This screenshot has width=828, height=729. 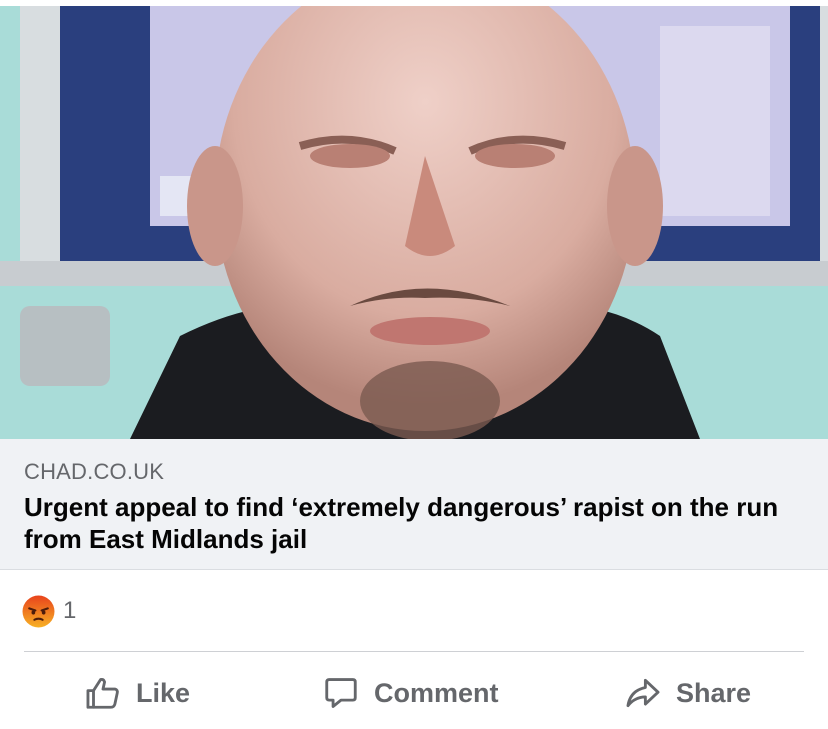 I want to click on share-button: Share, so click(x=687, y=693).